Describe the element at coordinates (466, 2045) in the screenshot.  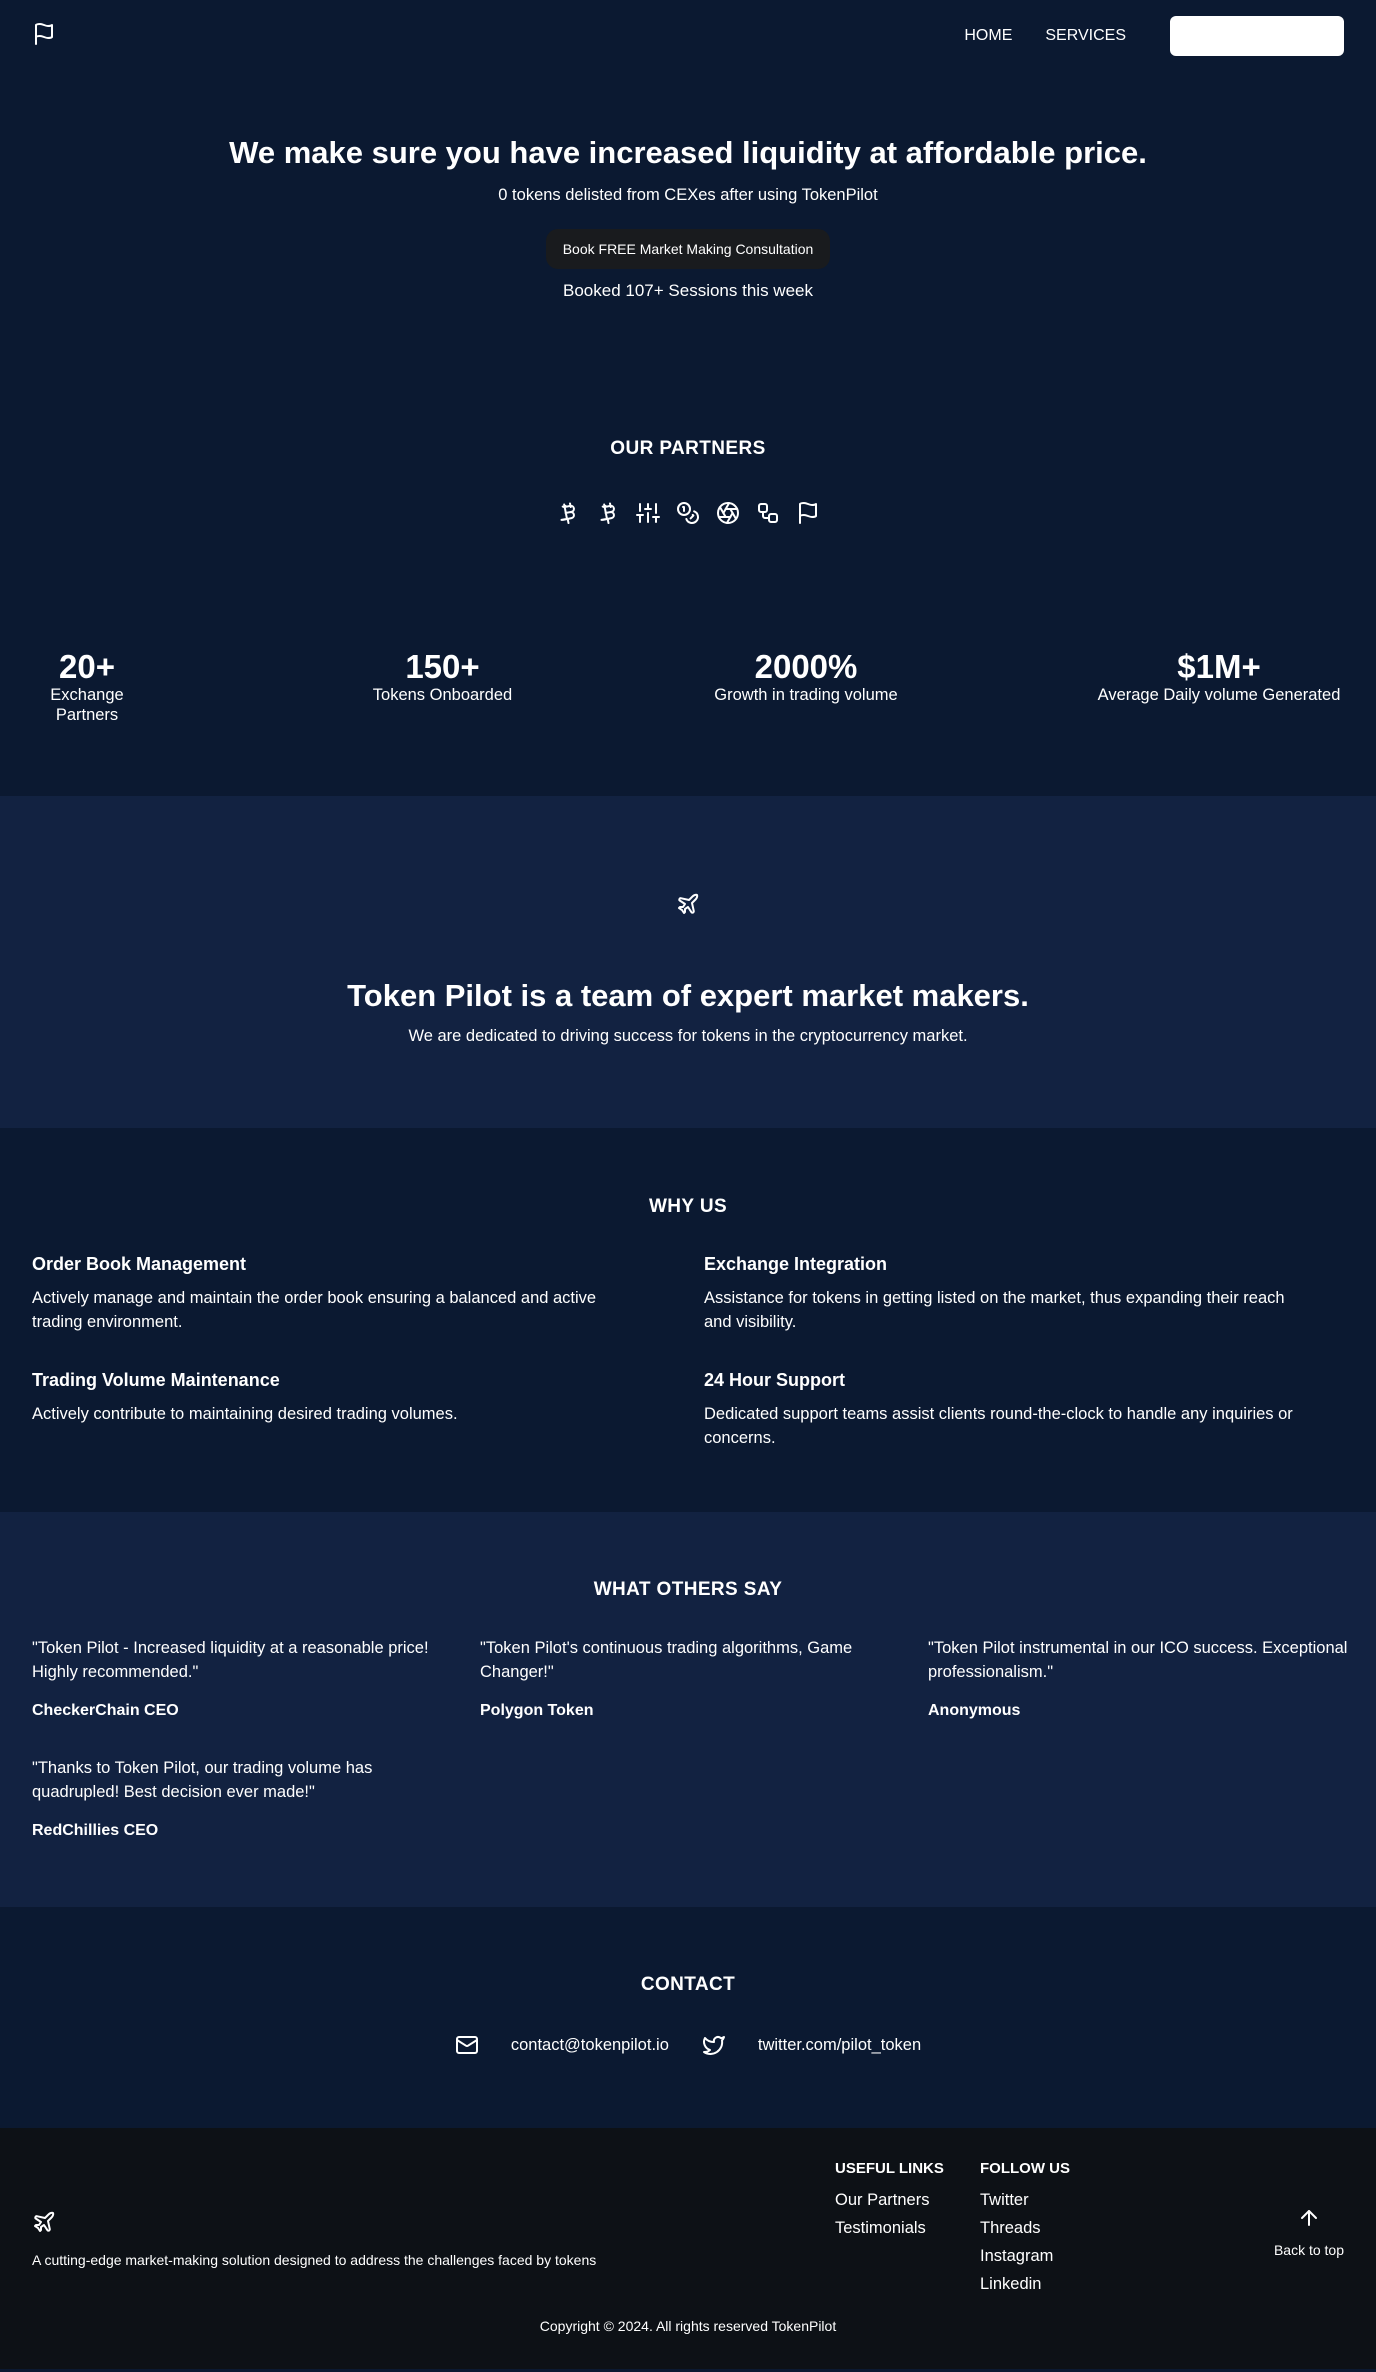
I see `mail-icon` at that location.